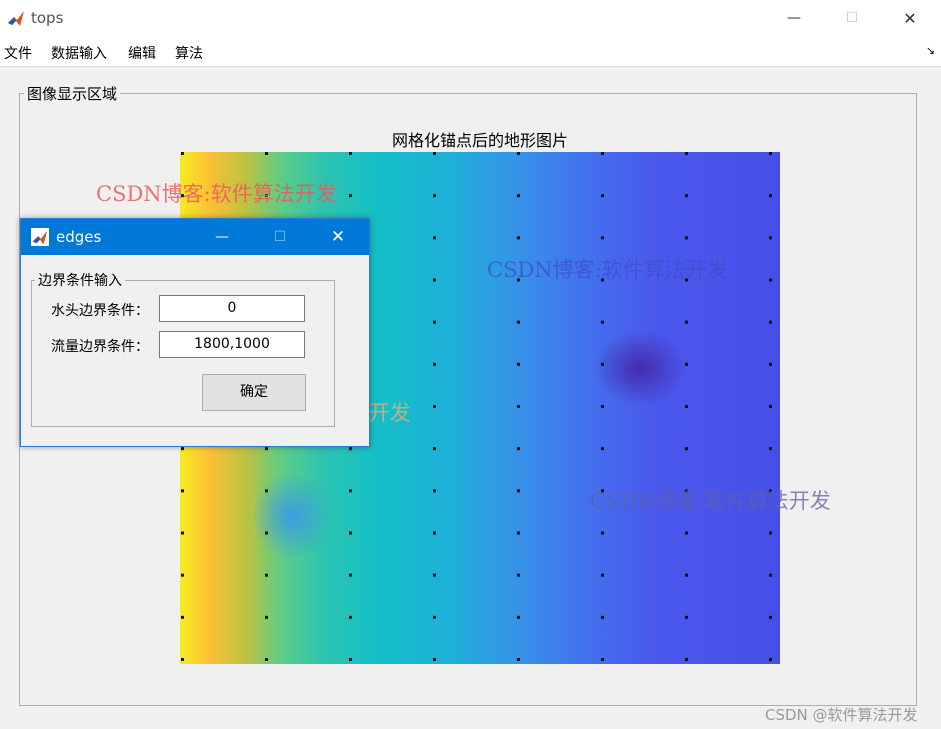 Image resolution: width=941 pixels, height=729 pixels. Describe the element at coordinates (100, 347) in the screenshot. I see `flow-boundary-label: 流量边界条件：` at that location.